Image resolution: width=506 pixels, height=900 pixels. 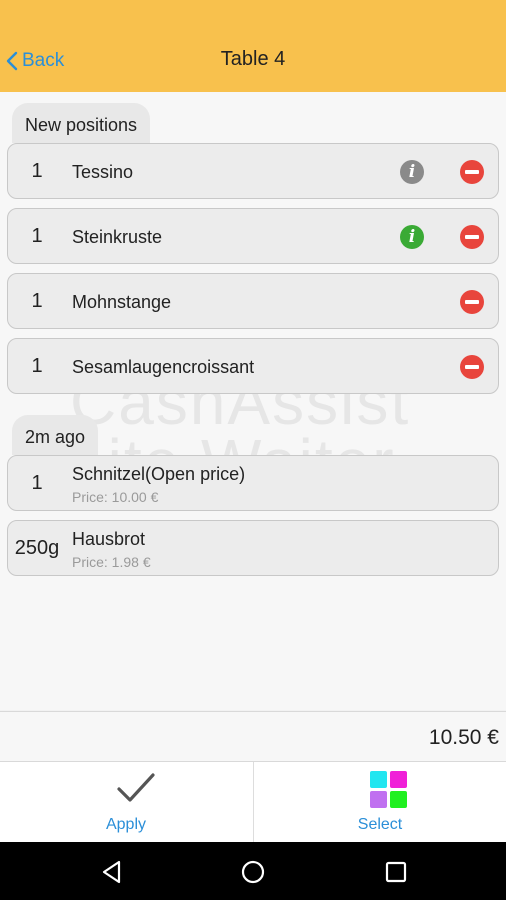 I want to click on item-name: Hausbrot, so click(x=109, y=539).